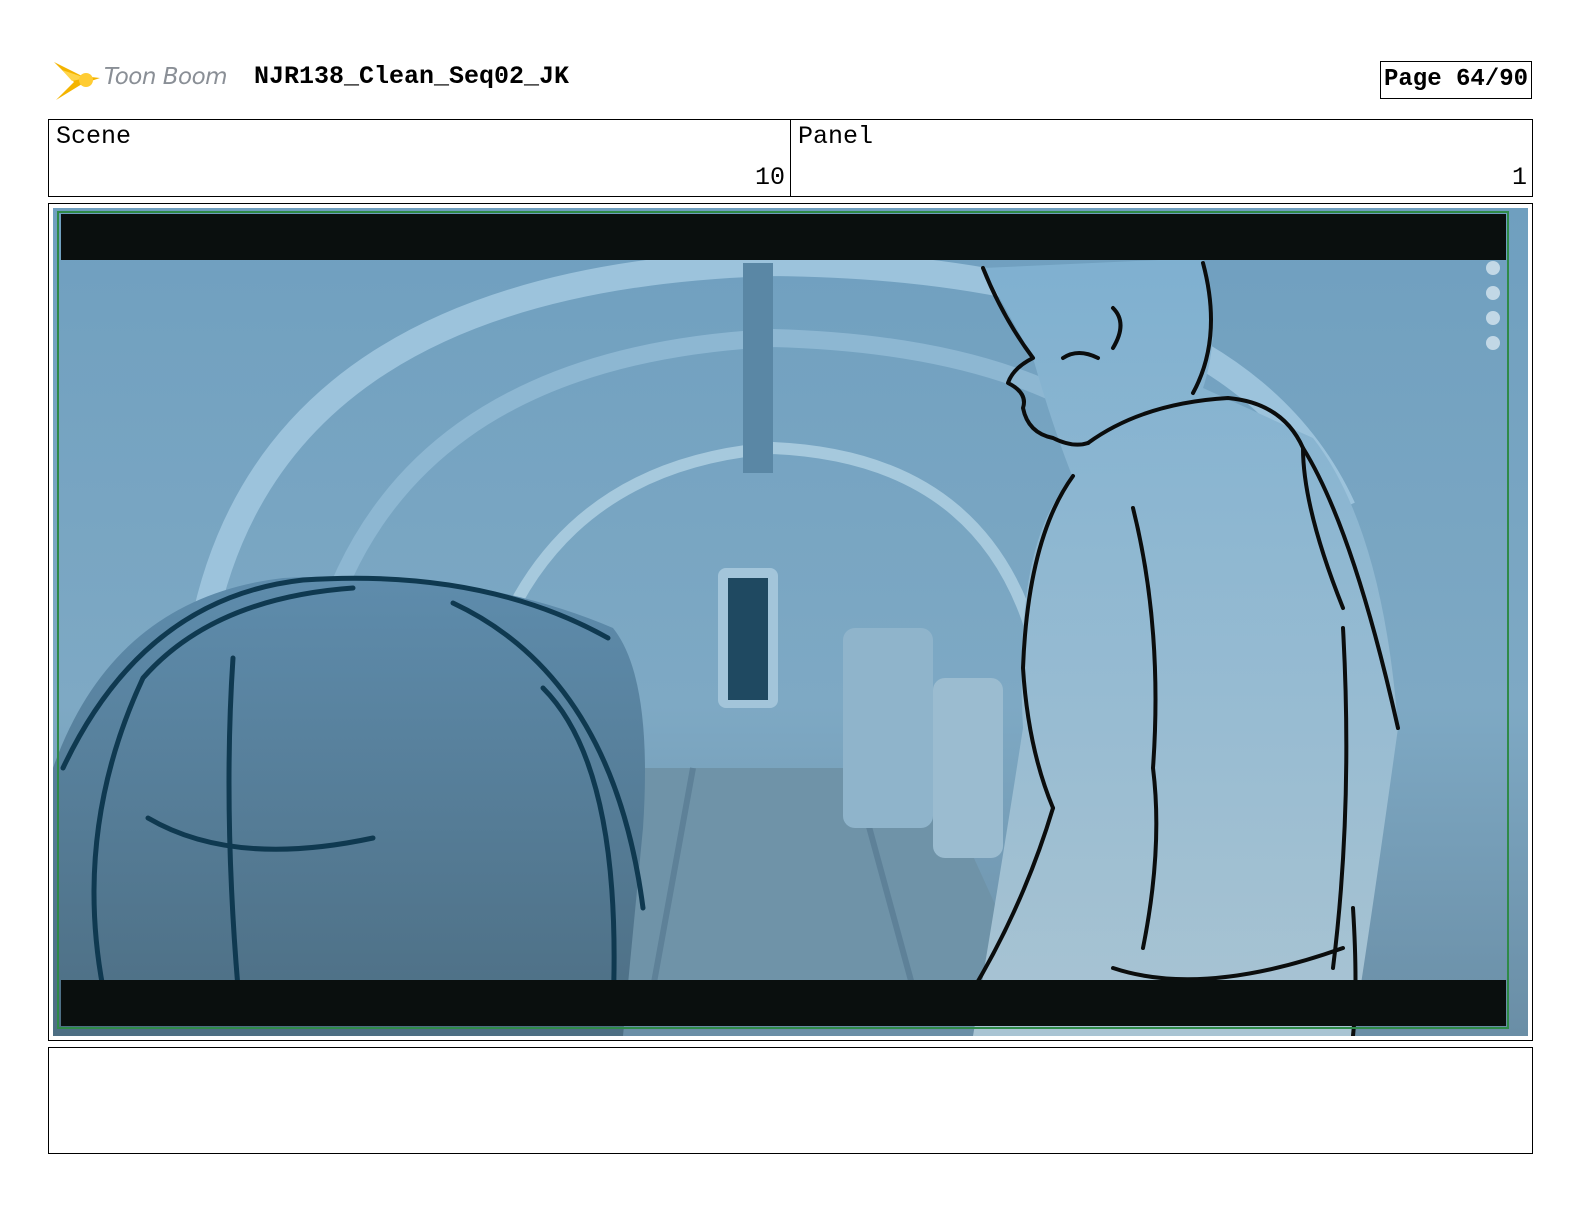  I want to click on scene-panel-row: Scene 10 Panel 1, so click(790, 158).